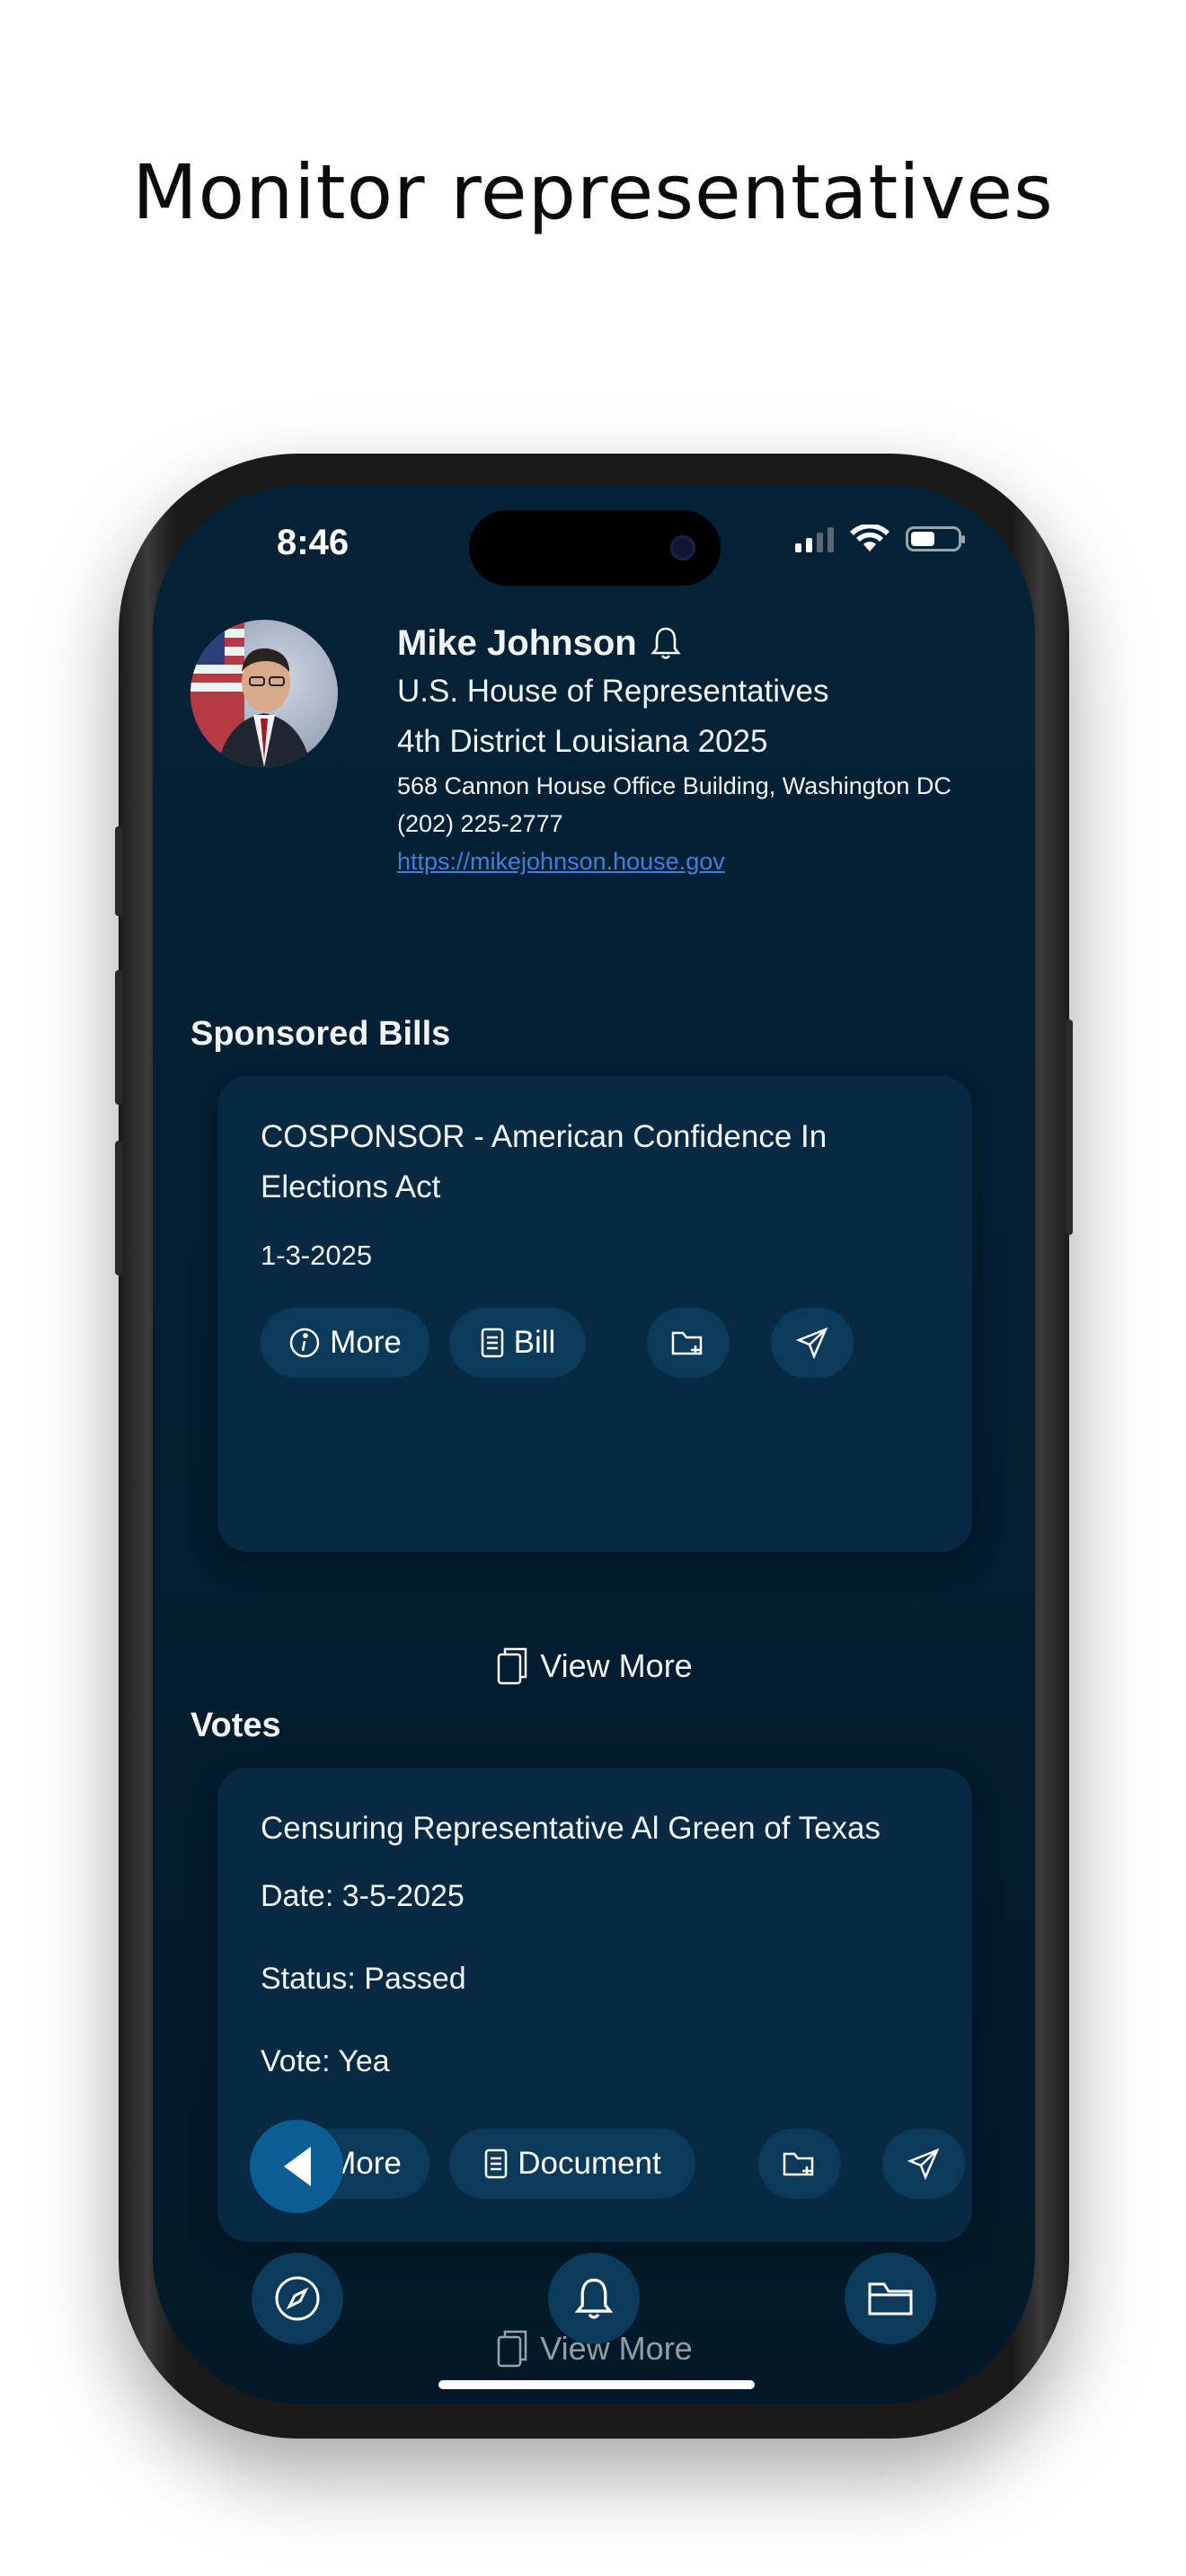 The height and width of the screenshot is (2576, 1186). I want to click on vote-document-label: Document, so click(589, 2163).